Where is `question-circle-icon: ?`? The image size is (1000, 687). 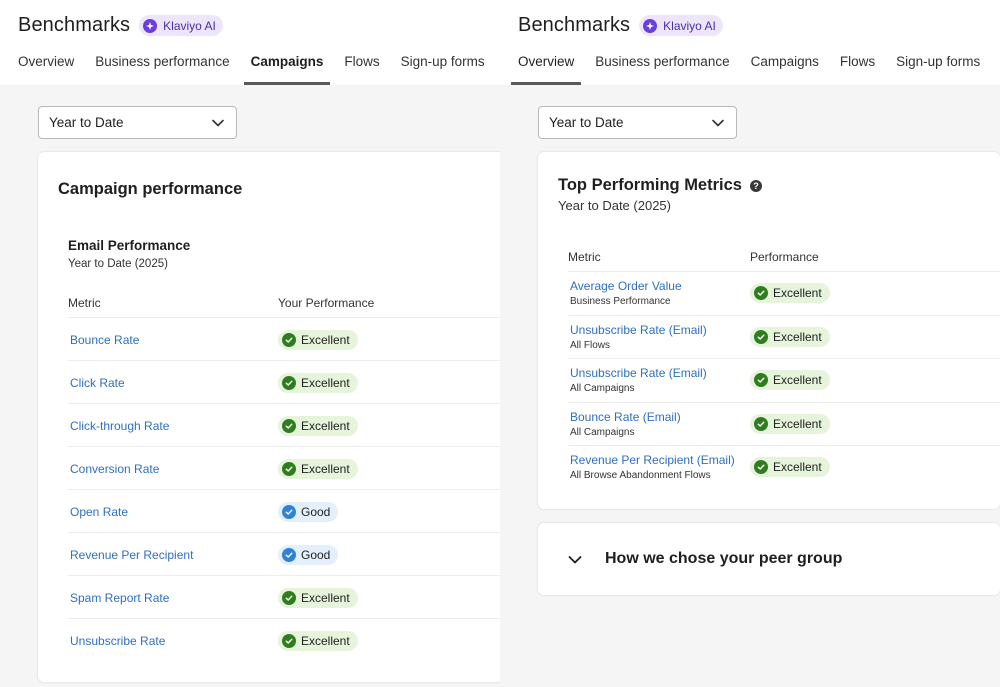 question-circle-icon: ? is located at coordinates (755, 185).